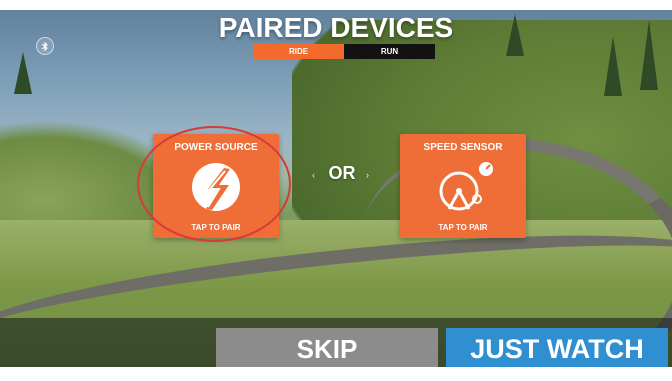 The height and width of the screenshot is (381, 672). Describe the element at coordinates (298, 51) in the screenshot. I see `tab-ride: RIDE` at that location.